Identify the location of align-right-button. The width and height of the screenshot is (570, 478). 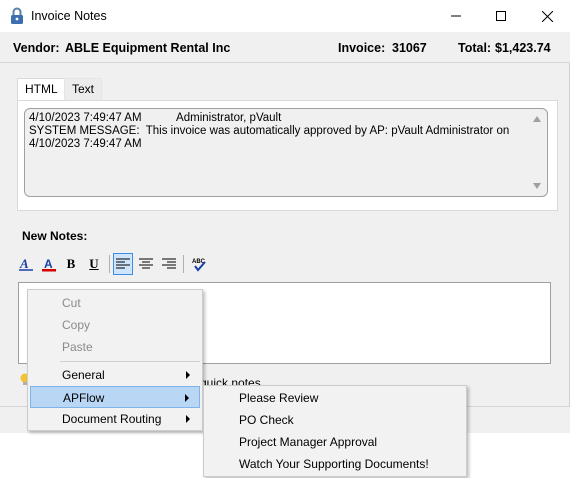
(169, 264).